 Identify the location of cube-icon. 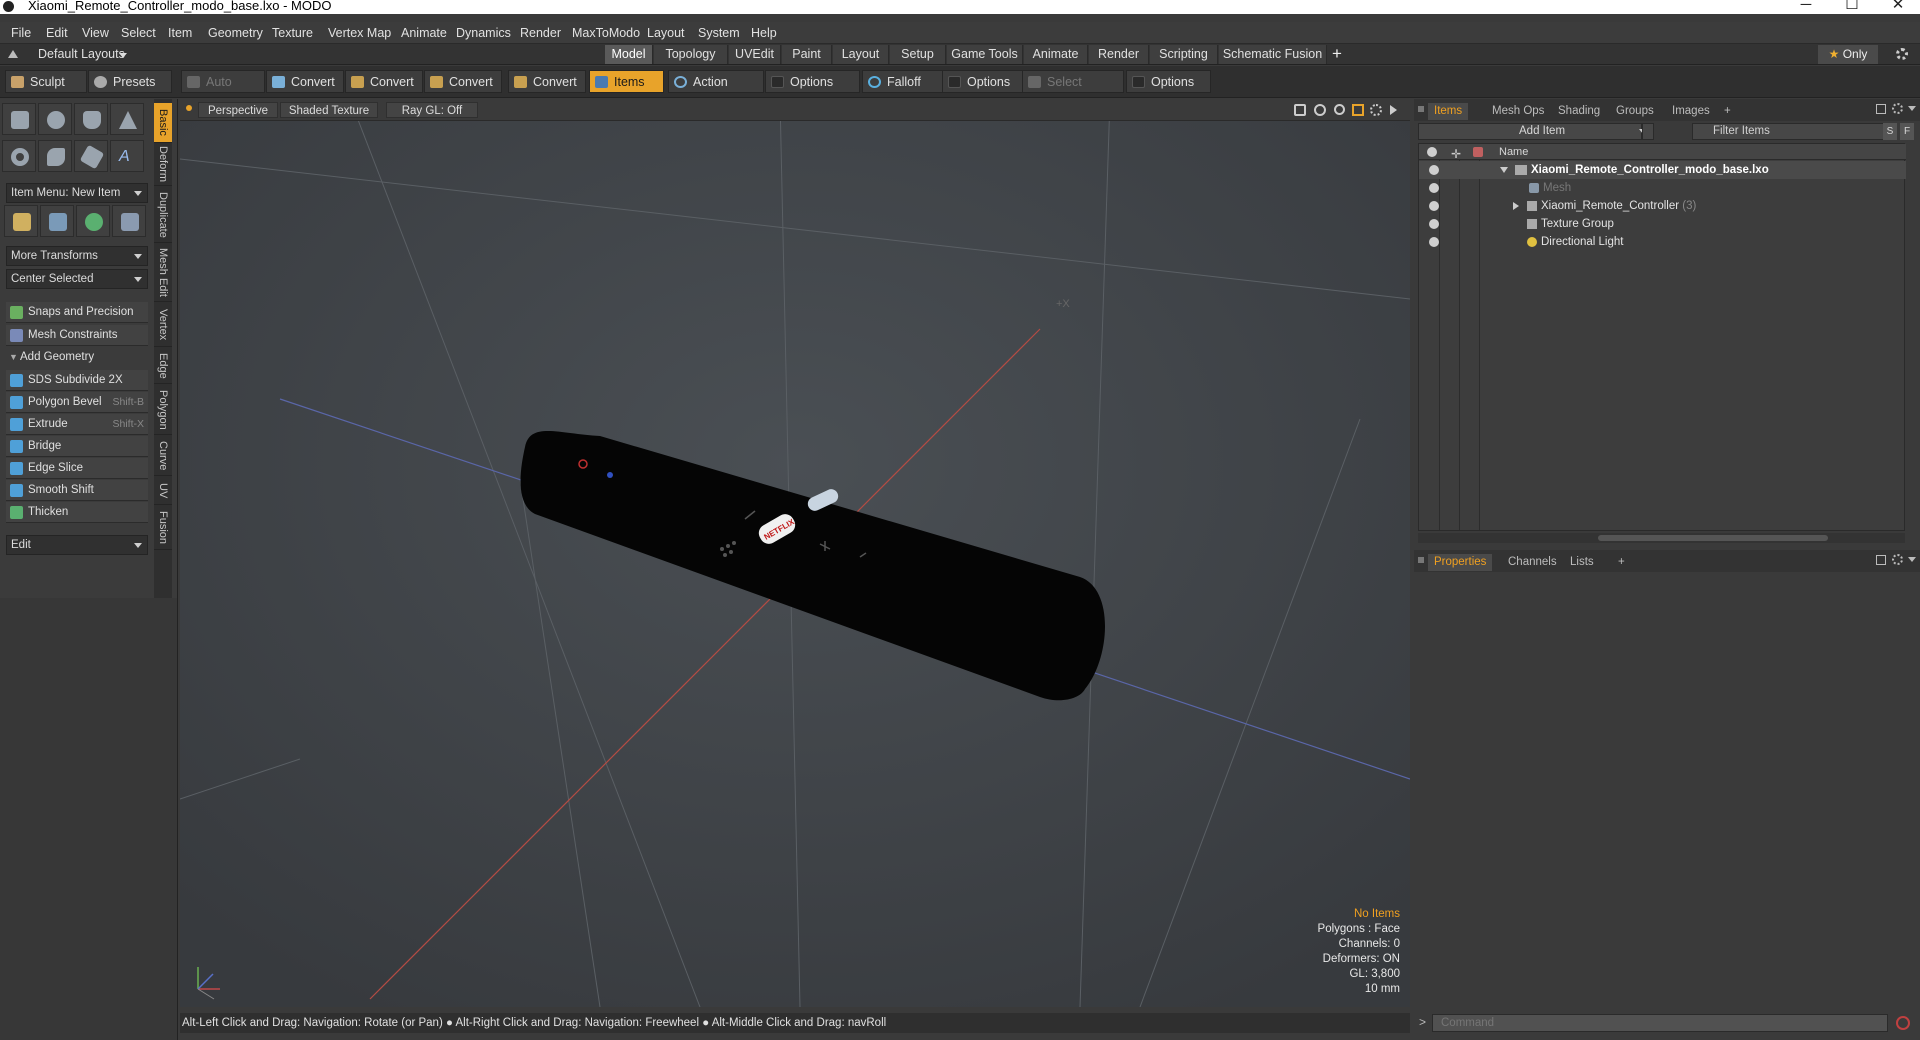
(19, 119).